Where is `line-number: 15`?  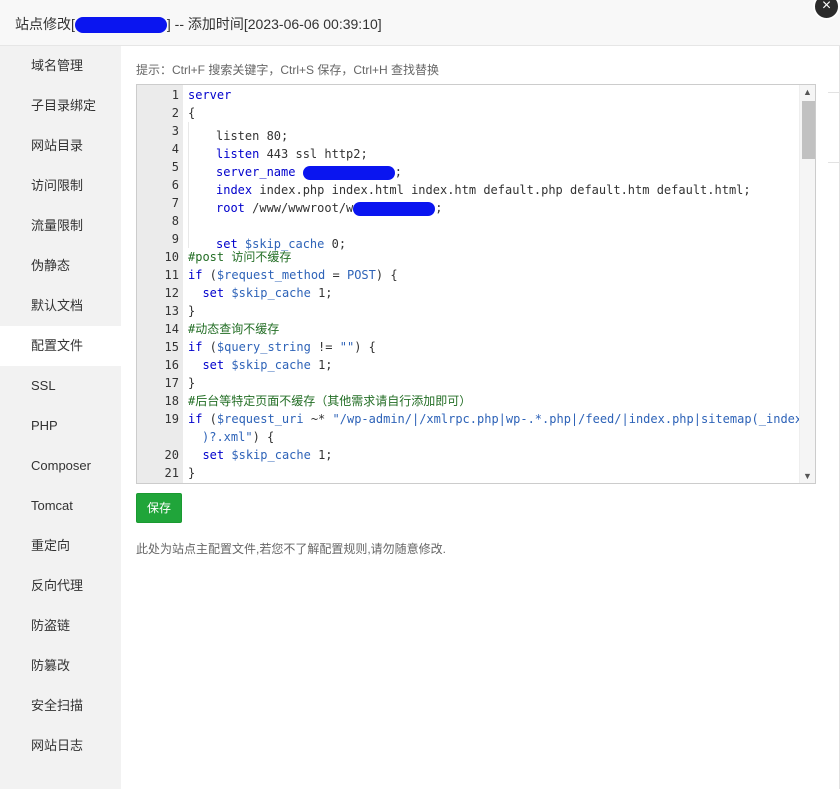 line-number: 15 is located at coordinates (171, 347).